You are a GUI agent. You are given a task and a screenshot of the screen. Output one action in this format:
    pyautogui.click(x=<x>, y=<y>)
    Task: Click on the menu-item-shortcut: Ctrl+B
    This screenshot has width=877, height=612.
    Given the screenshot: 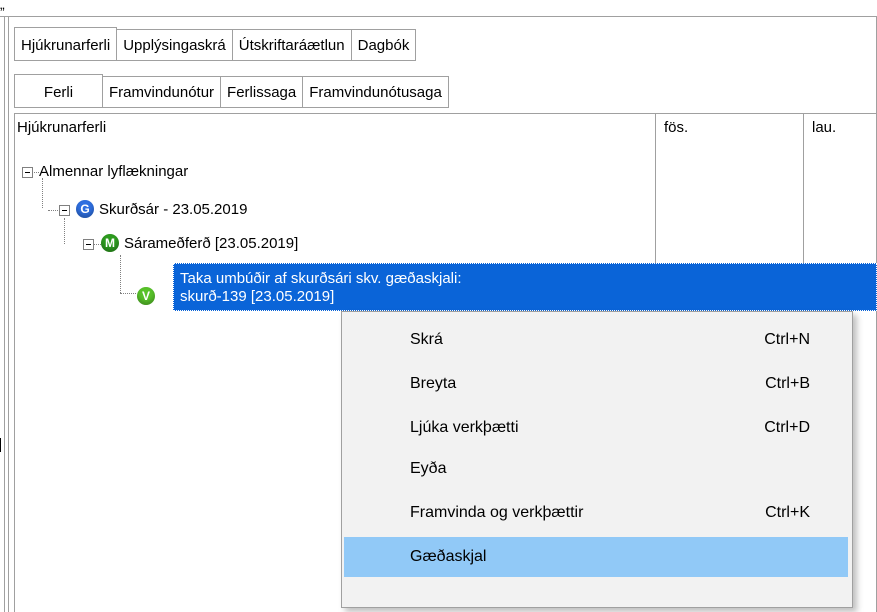 What is the action you would take?
    pyautogui.click(x=787, y=383)
    